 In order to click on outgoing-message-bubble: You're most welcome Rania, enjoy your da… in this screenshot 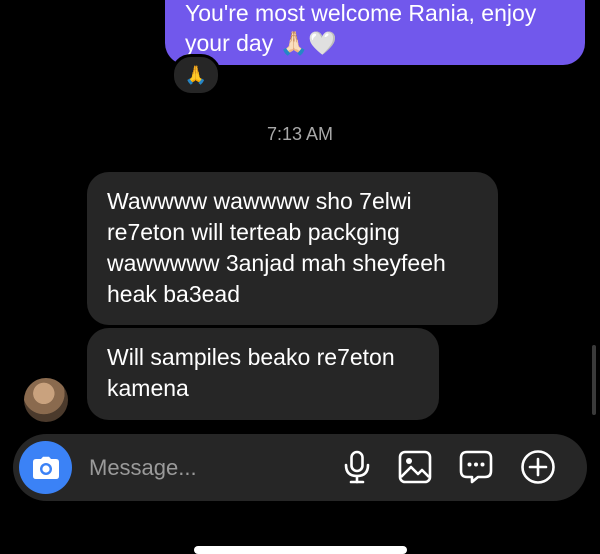, I will do `click(375, 32)`.